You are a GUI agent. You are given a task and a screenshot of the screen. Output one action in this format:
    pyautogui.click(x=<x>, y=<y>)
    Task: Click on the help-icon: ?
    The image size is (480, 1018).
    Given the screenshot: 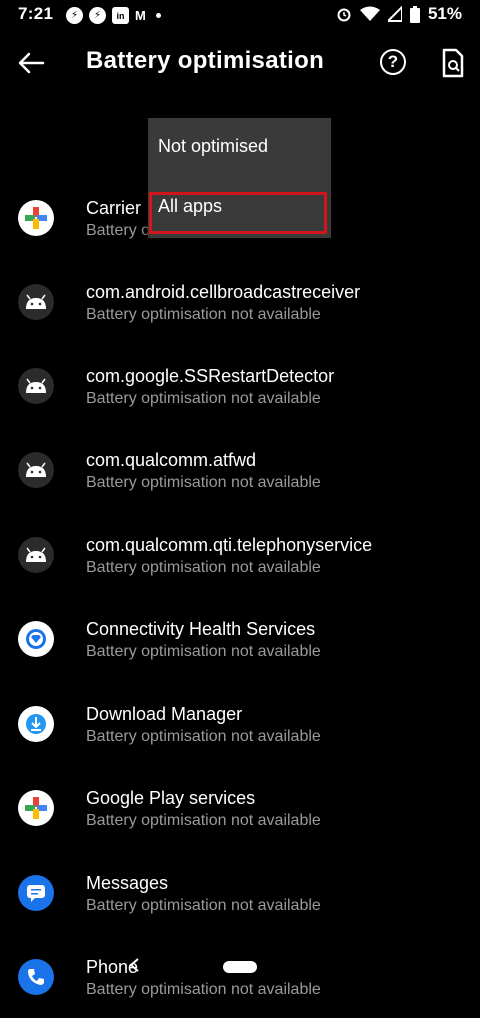 What is the action you would take?
    pyautogui.click(x=393, y=62)
    